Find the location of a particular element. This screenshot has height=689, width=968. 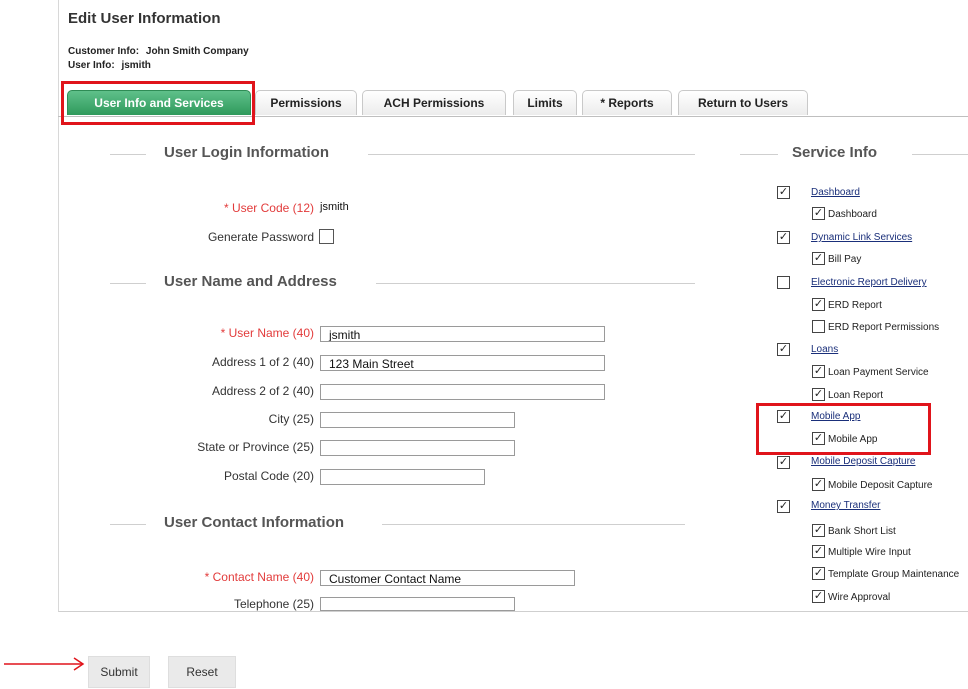

city-row: City (25) is located at coordinates (187, 419).